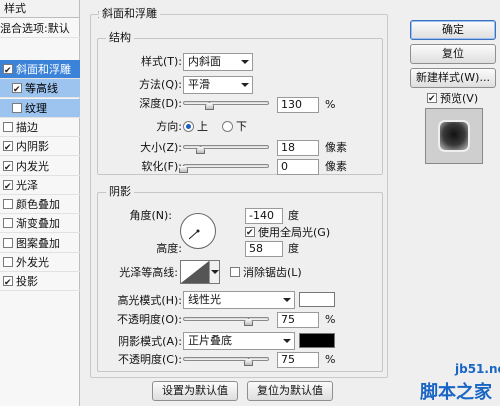 The width and height of the screenshot is (500, 406). What do you see at coordinates (195, 127) in the screenshot?
I see `direction-up-radio: 上` at bounding box center [195, 127].